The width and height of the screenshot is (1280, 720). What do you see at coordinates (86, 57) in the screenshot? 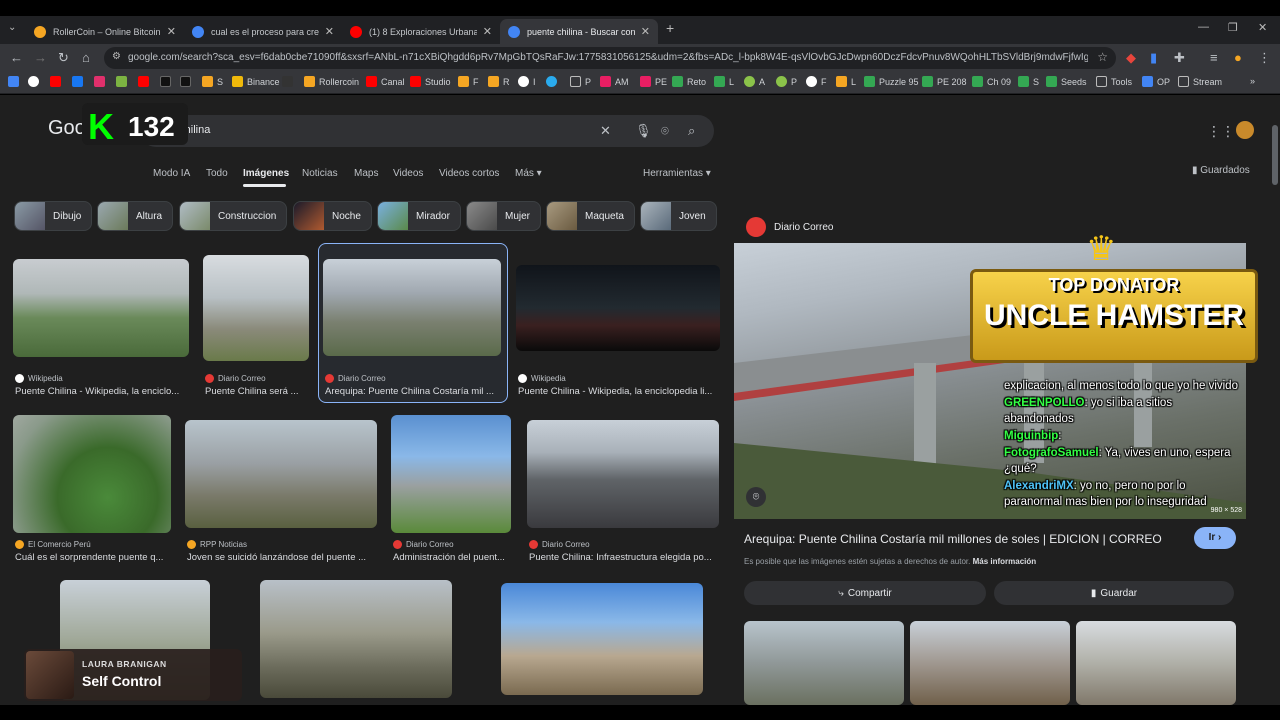
I see `home-icon: ⌂` at bounding box center [86, 57].